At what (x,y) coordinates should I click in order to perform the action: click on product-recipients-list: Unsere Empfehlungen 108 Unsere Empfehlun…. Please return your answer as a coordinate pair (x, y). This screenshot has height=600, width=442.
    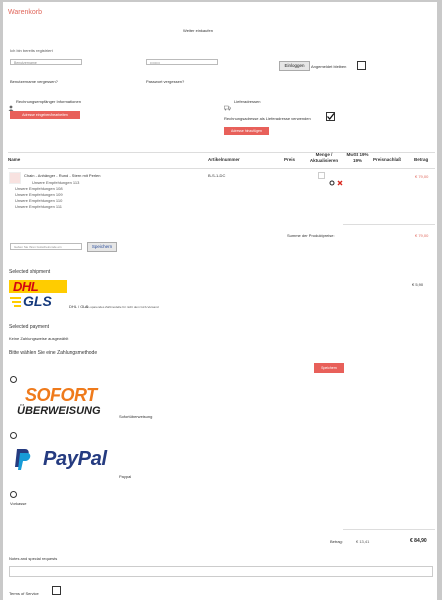
    Looking at the image, I should click on (39, 198).